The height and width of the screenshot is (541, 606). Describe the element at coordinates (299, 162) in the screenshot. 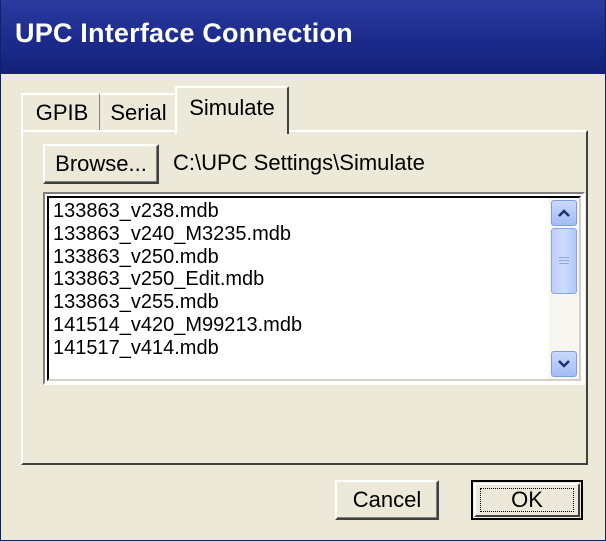

I see `folder-path-label: C:\UPC Settings\Simulate` at that location.